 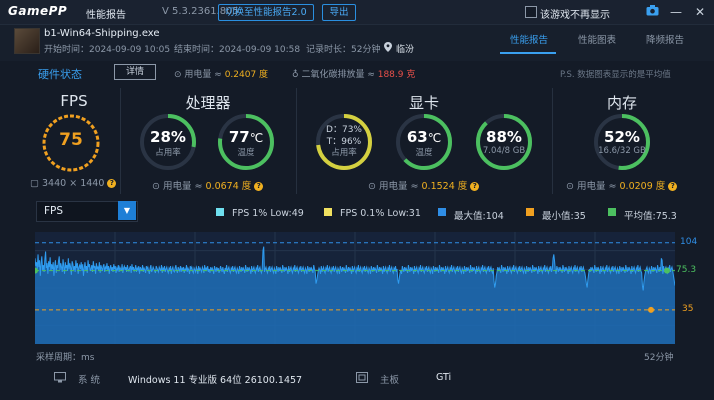 What do you see at coordinates (38, 11) in the screenshot?
I see `app-logo: GamePP` at bounding box center [38, 11].